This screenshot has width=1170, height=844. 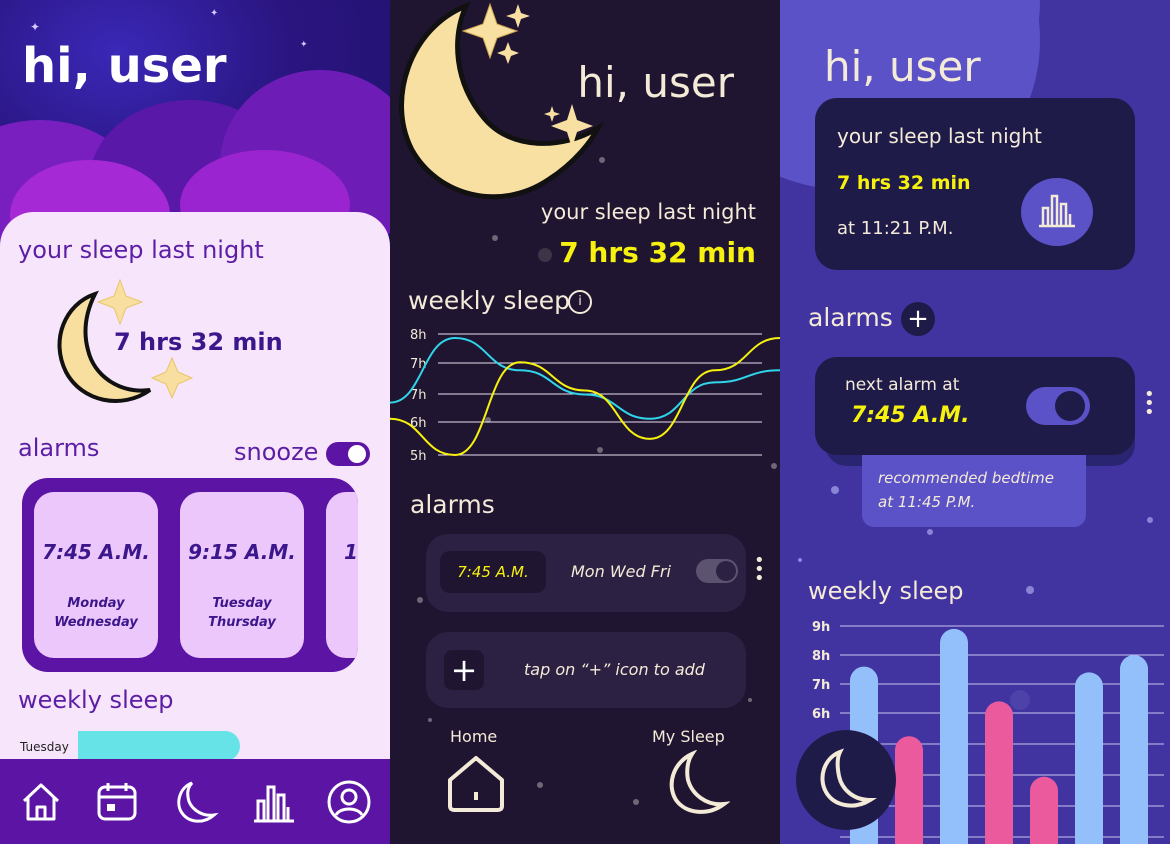 What do you see at coordinates (927, 502) in the screenshot?
I see `bedtime-line-2: at 11:45 P.M.` at bounding box center [927, 502].